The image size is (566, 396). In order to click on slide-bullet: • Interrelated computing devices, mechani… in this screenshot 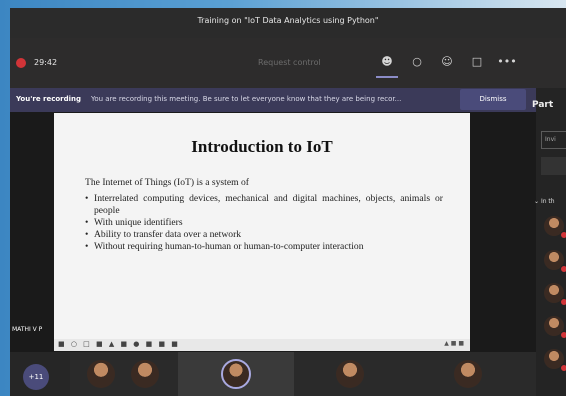, I will do `click(264, 204)`.